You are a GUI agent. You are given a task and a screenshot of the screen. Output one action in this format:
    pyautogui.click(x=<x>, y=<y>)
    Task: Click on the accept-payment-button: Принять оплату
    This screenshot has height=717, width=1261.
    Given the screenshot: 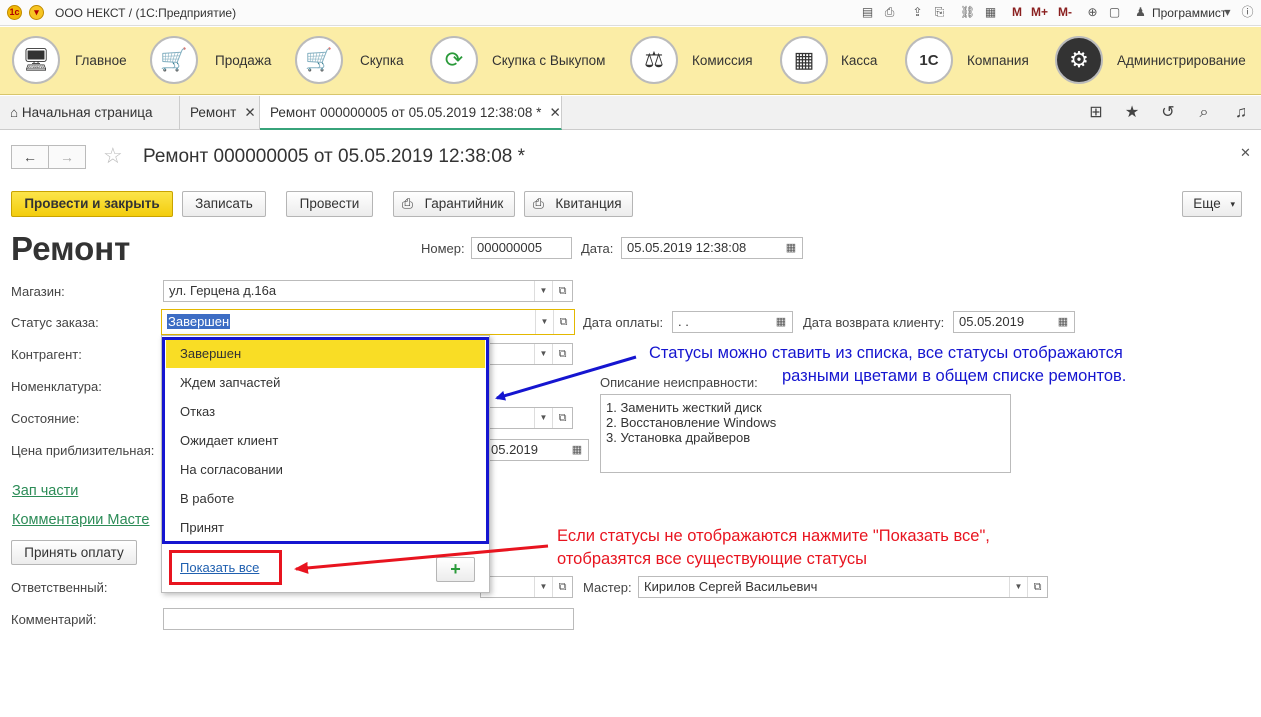 What is the action you would take?
    pyautogui.click(x=74, y=552)
    